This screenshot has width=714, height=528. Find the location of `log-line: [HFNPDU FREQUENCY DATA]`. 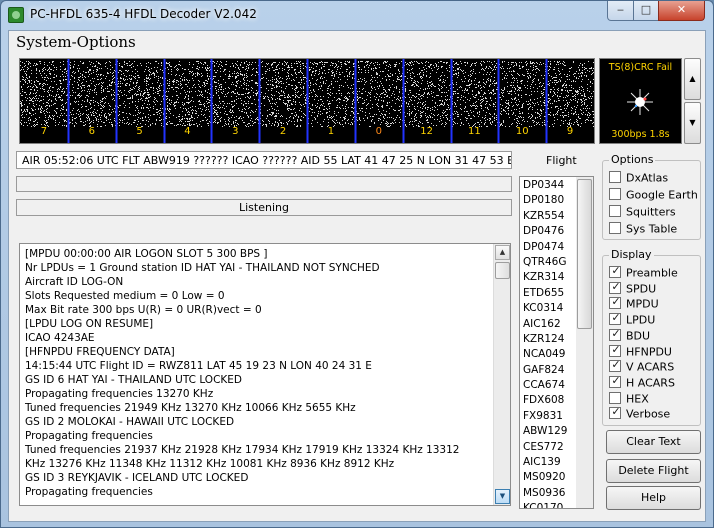

log-line: [HFNPDU FREQUENCY DATA] is located at coordinates (100, 352).